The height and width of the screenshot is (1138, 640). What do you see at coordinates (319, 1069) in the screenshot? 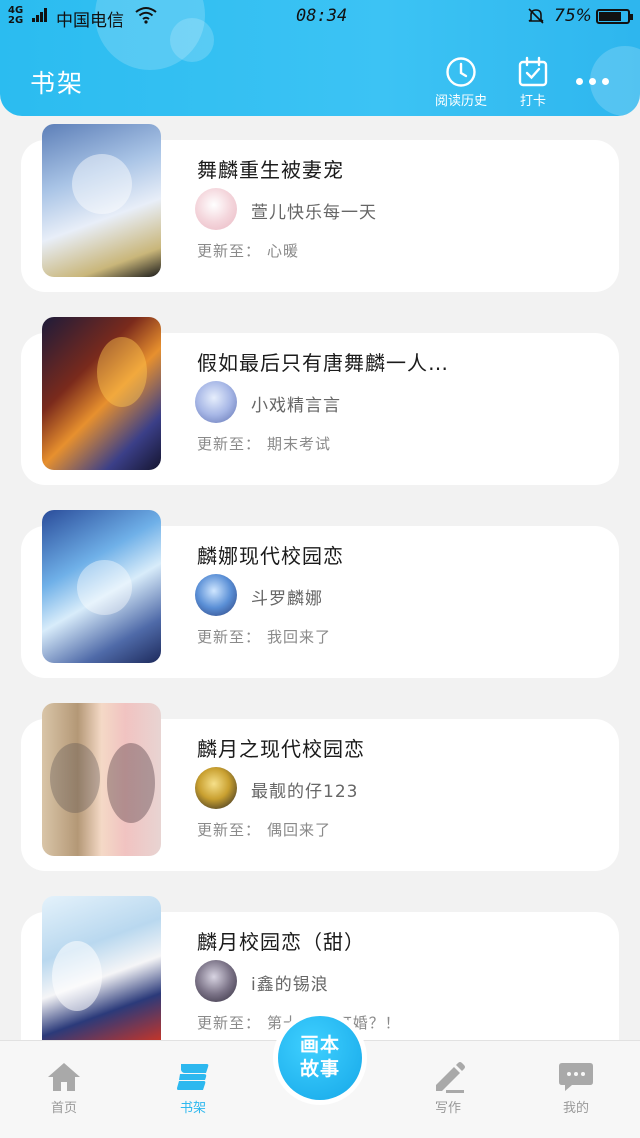
I see `center-label-line2: 故事` at bounding box center [319, 1069].